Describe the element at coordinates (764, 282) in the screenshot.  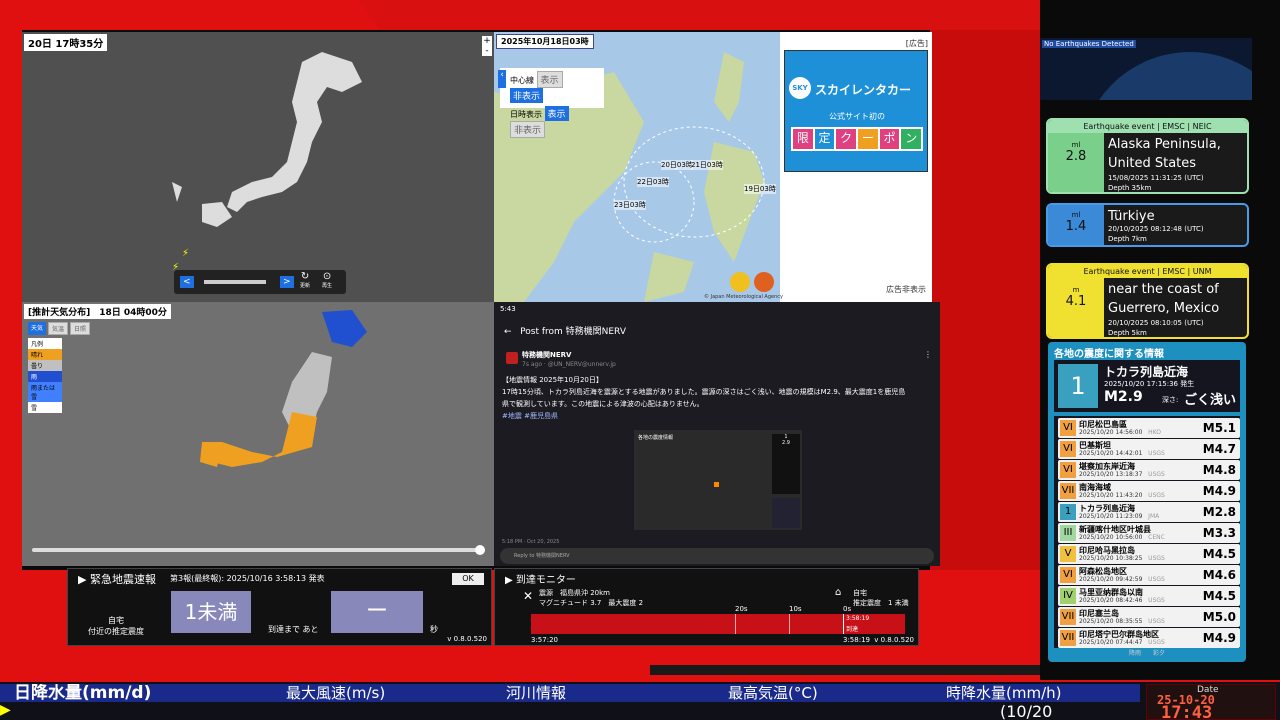
I see `layer-icon` at that location.